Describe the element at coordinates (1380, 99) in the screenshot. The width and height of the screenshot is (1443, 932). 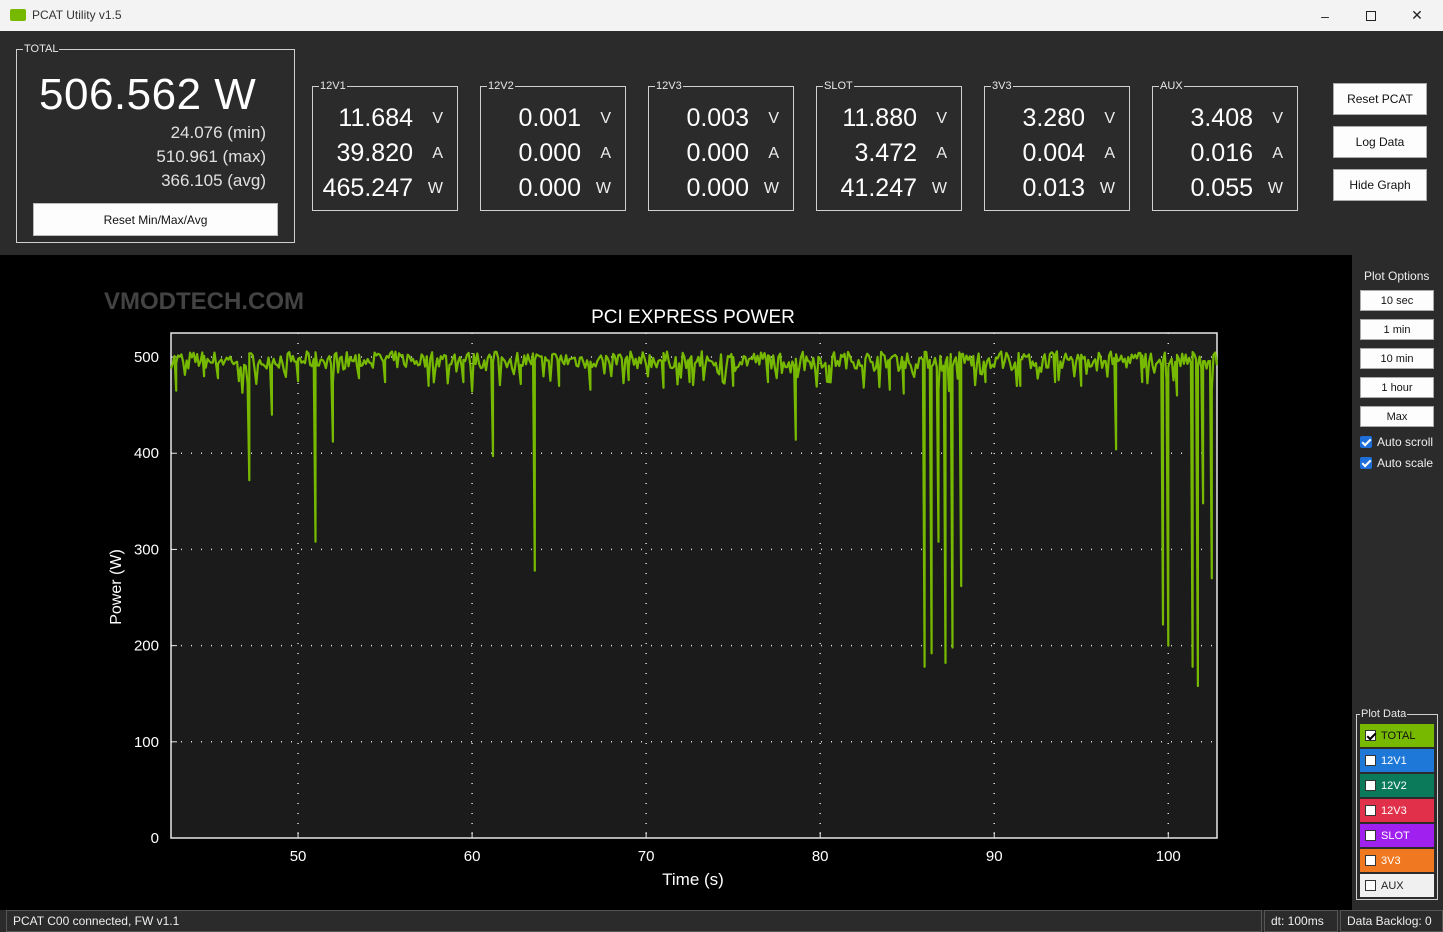
I see `reset-pcat-button: Reset PCAT` at that location.